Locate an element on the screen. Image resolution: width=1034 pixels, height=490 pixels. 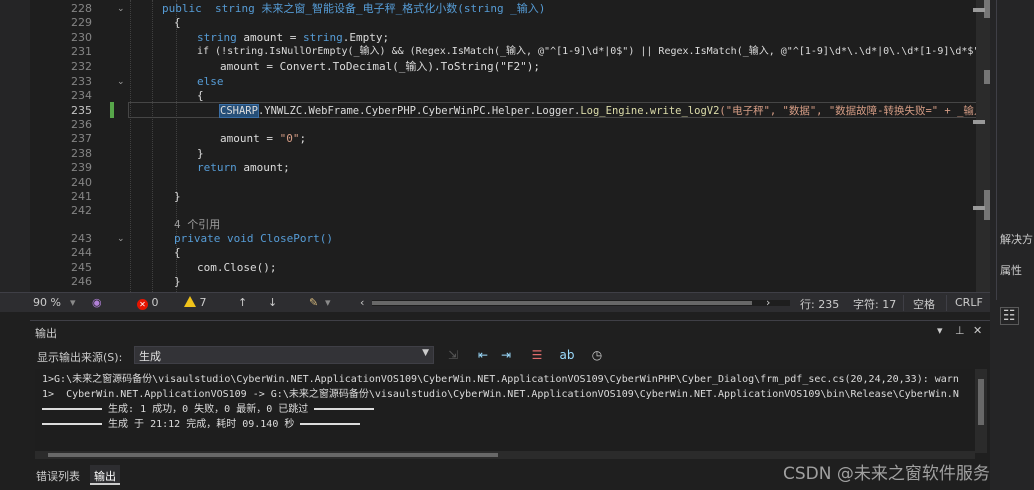
code-line-243: private void ClosePort() is located at coordinates (253, 239).